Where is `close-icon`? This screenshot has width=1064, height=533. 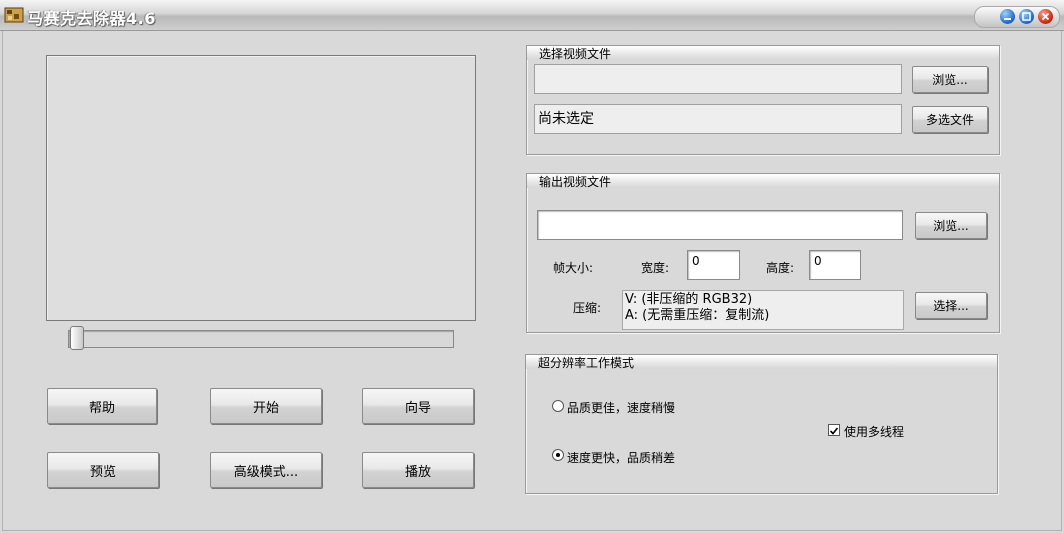
close-icon is located at coordinates (1045, 16).